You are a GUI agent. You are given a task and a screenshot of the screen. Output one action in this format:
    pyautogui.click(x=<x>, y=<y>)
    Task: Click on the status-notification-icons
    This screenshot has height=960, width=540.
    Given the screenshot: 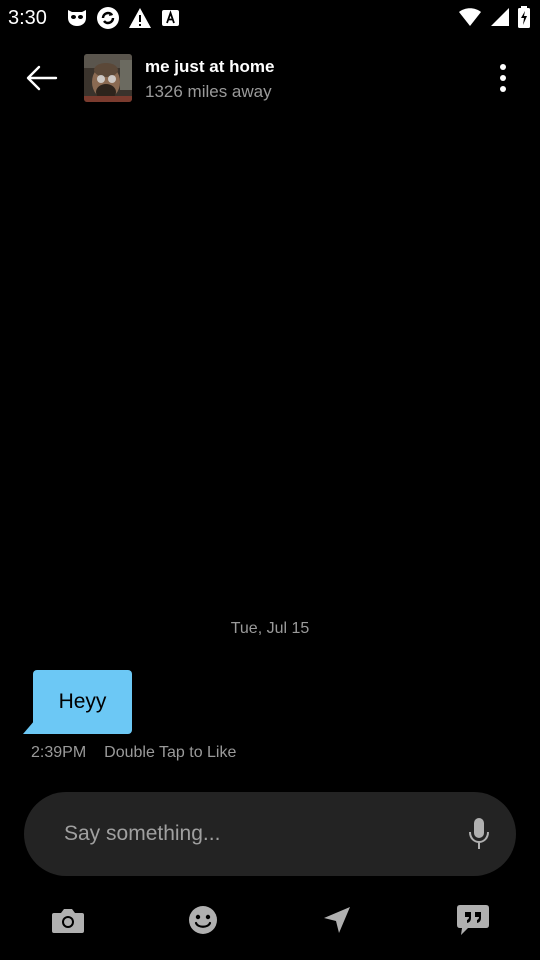 What is the action you would take?
    pyautogui.click(x=124, y=18)
    